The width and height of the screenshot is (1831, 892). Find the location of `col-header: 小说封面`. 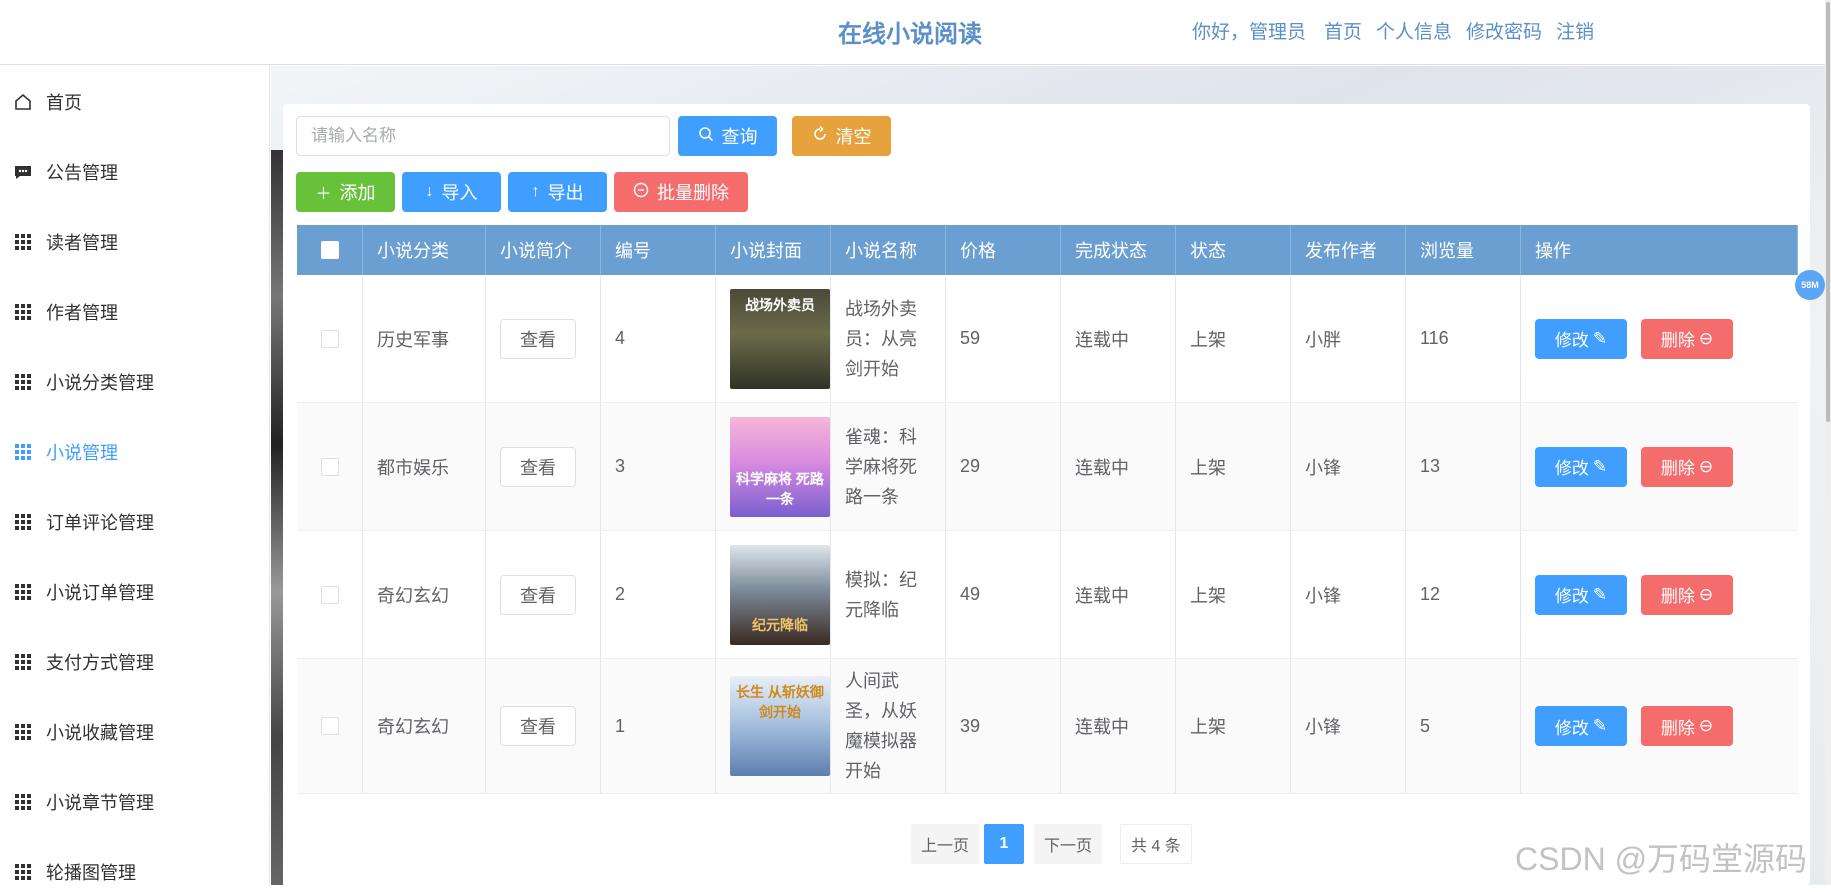

col-header: 小说封面 is located at coordinates (773, 250).